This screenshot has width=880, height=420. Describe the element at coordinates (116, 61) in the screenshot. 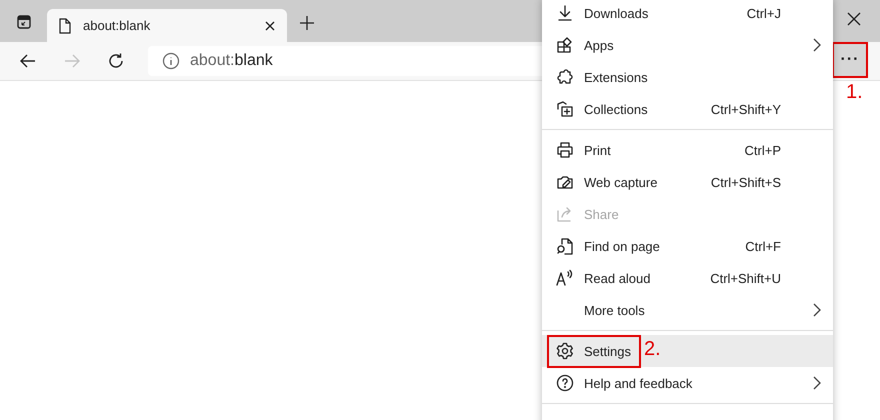

I see `refresh-icon` at that location.